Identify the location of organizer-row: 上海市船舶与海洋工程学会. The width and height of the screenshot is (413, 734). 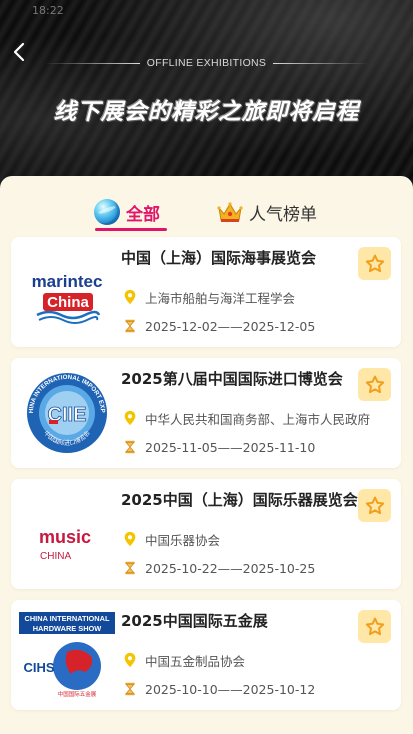
(208, 297).